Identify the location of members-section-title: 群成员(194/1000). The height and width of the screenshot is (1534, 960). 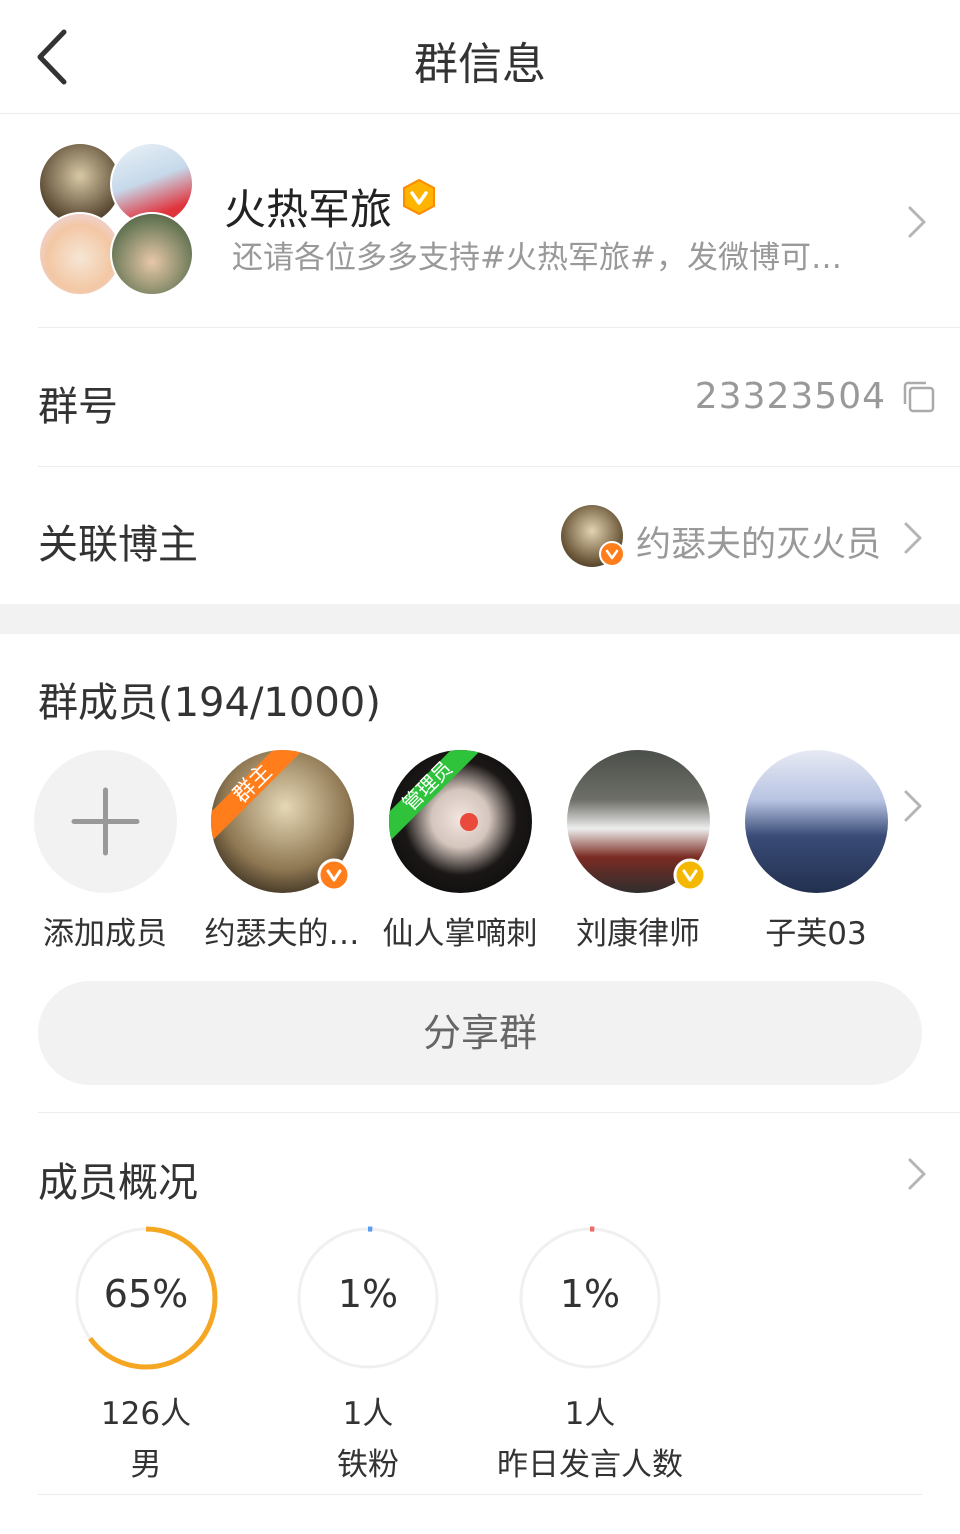
(209, 703).